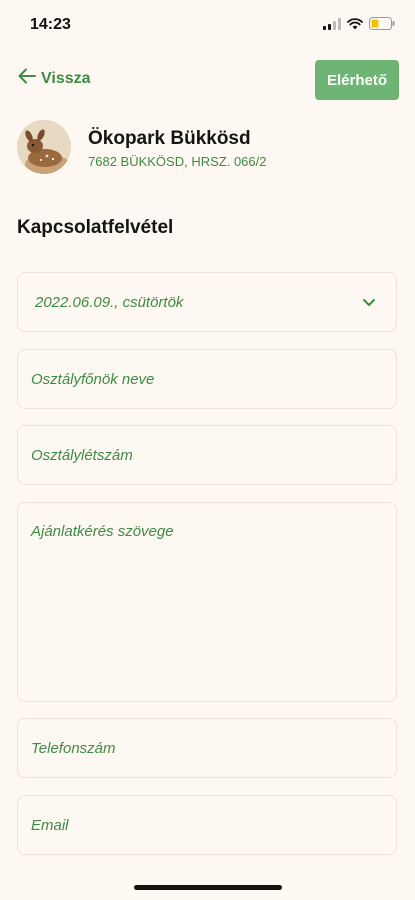 The width and height of the screenshot is (415, 900). What do you see at coordinates (208, 887) in the screenshot?
I see `home-indicator` at bounding box center [208, 887].